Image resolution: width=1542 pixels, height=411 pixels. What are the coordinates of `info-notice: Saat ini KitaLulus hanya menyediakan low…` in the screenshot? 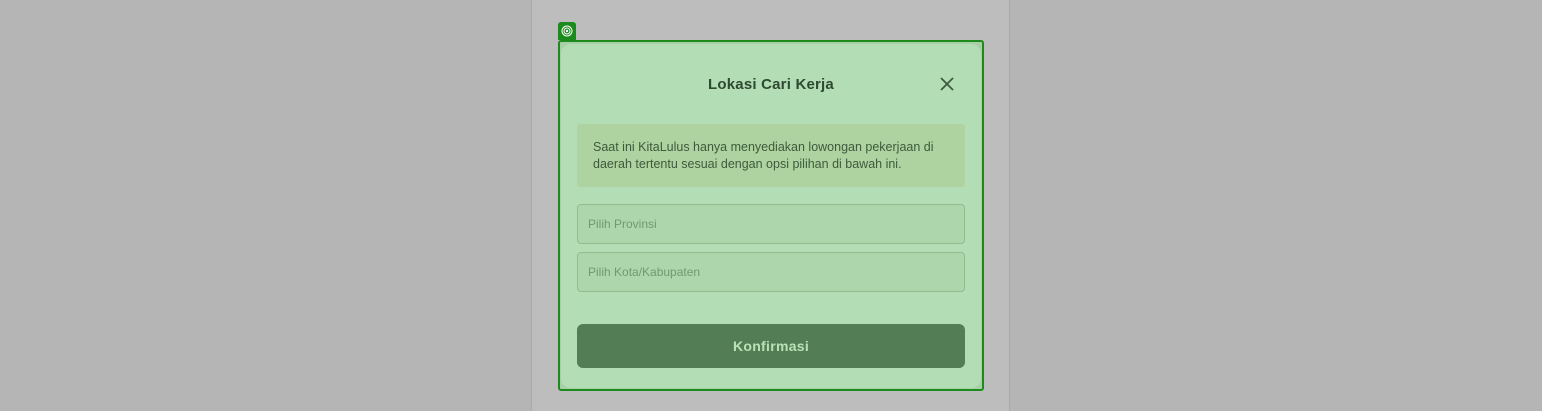 It's located at (771, 155).